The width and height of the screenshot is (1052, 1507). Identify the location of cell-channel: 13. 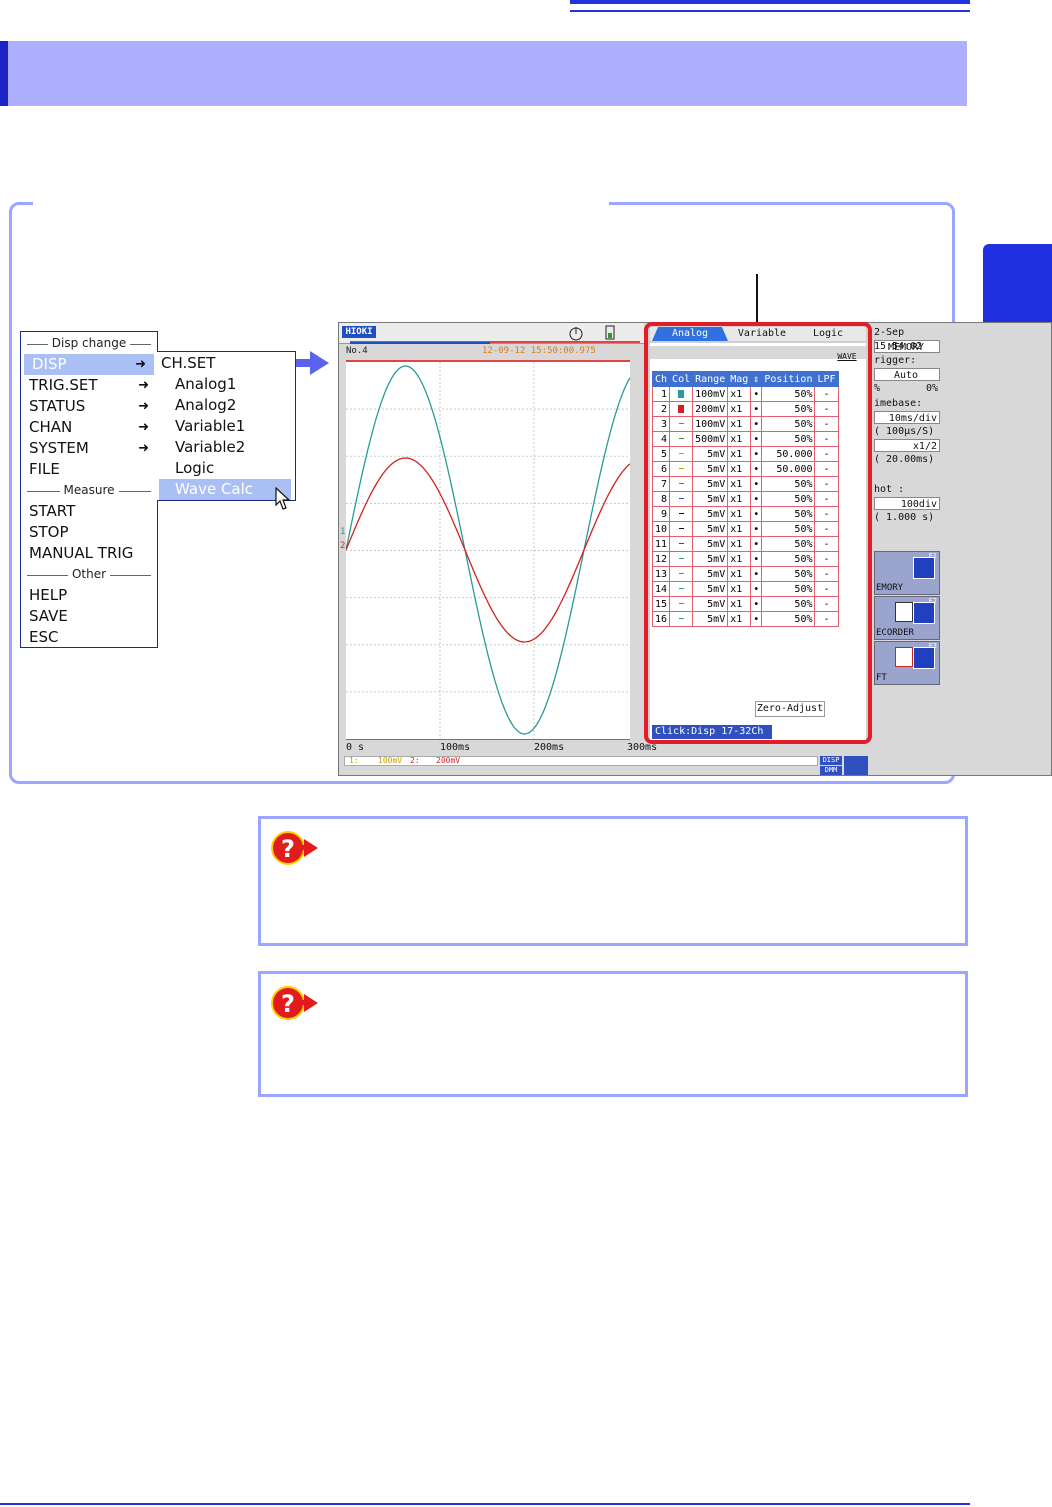
(661, 574).